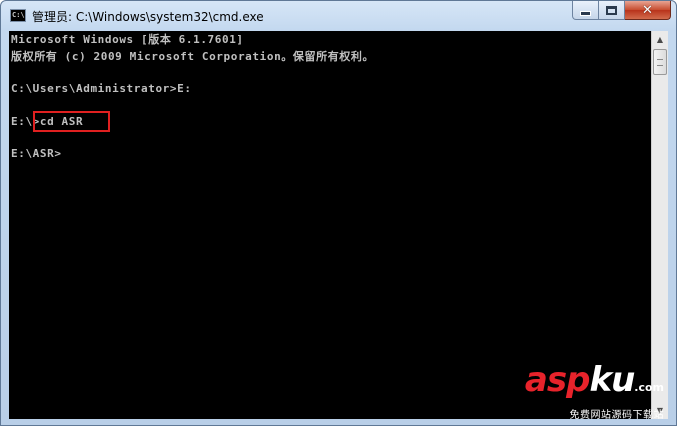  I want to click on vertical-scrollbar: ▲ ▼, so click(659, 225).